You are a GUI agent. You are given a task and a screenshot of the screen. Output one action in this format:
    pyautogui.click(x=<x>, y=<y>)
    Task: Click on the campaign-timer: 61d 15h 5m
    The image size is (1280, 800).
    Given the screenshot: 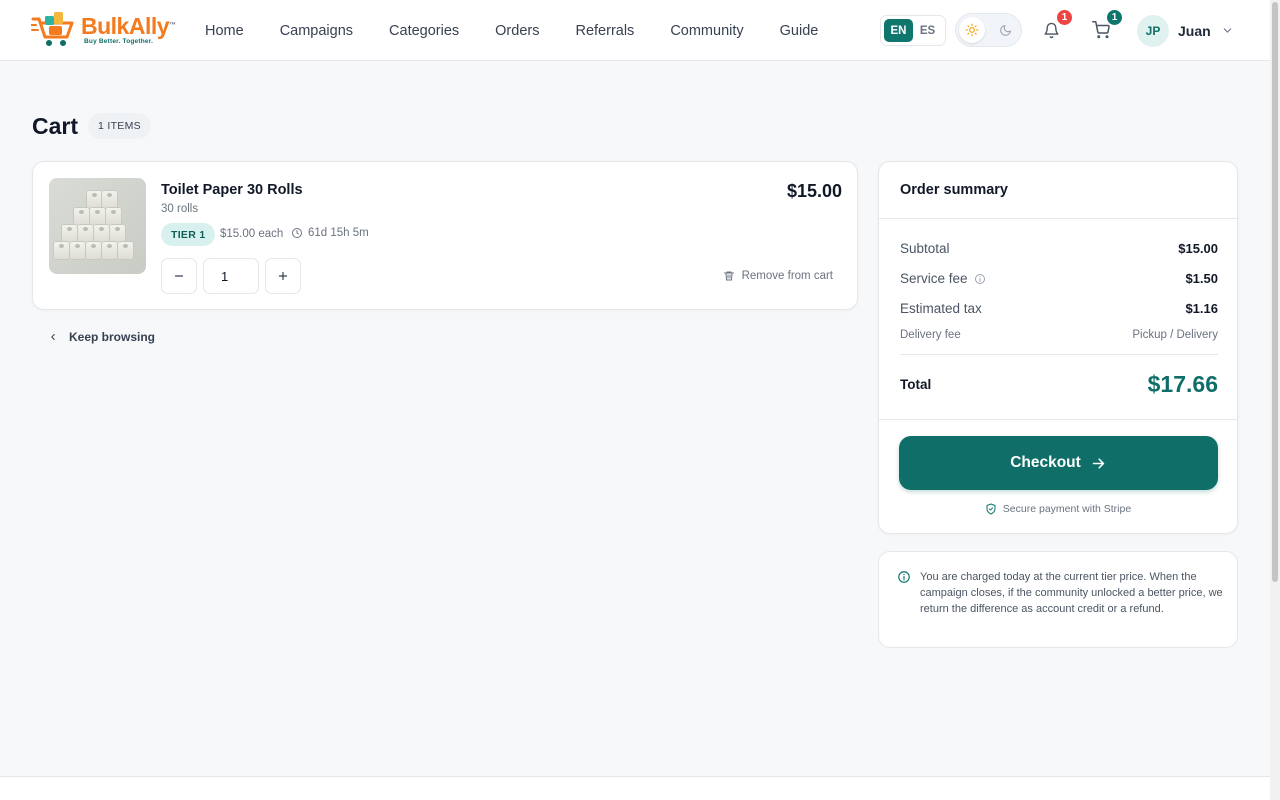 What is the action you would take?
    pyautogui.click(x=330, y=233)
    